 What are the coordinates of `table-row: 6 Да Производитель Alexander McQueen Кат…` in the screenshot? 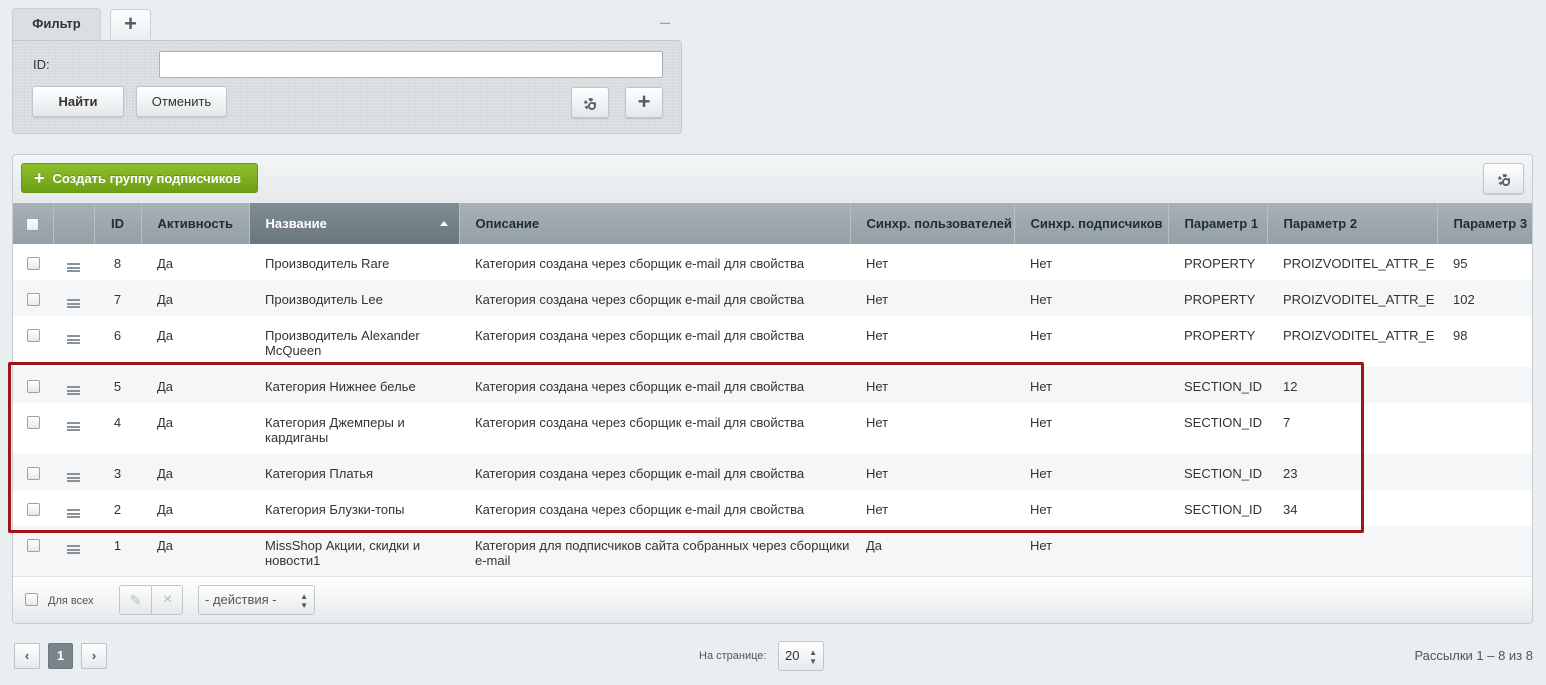 It's located at (772, 341).